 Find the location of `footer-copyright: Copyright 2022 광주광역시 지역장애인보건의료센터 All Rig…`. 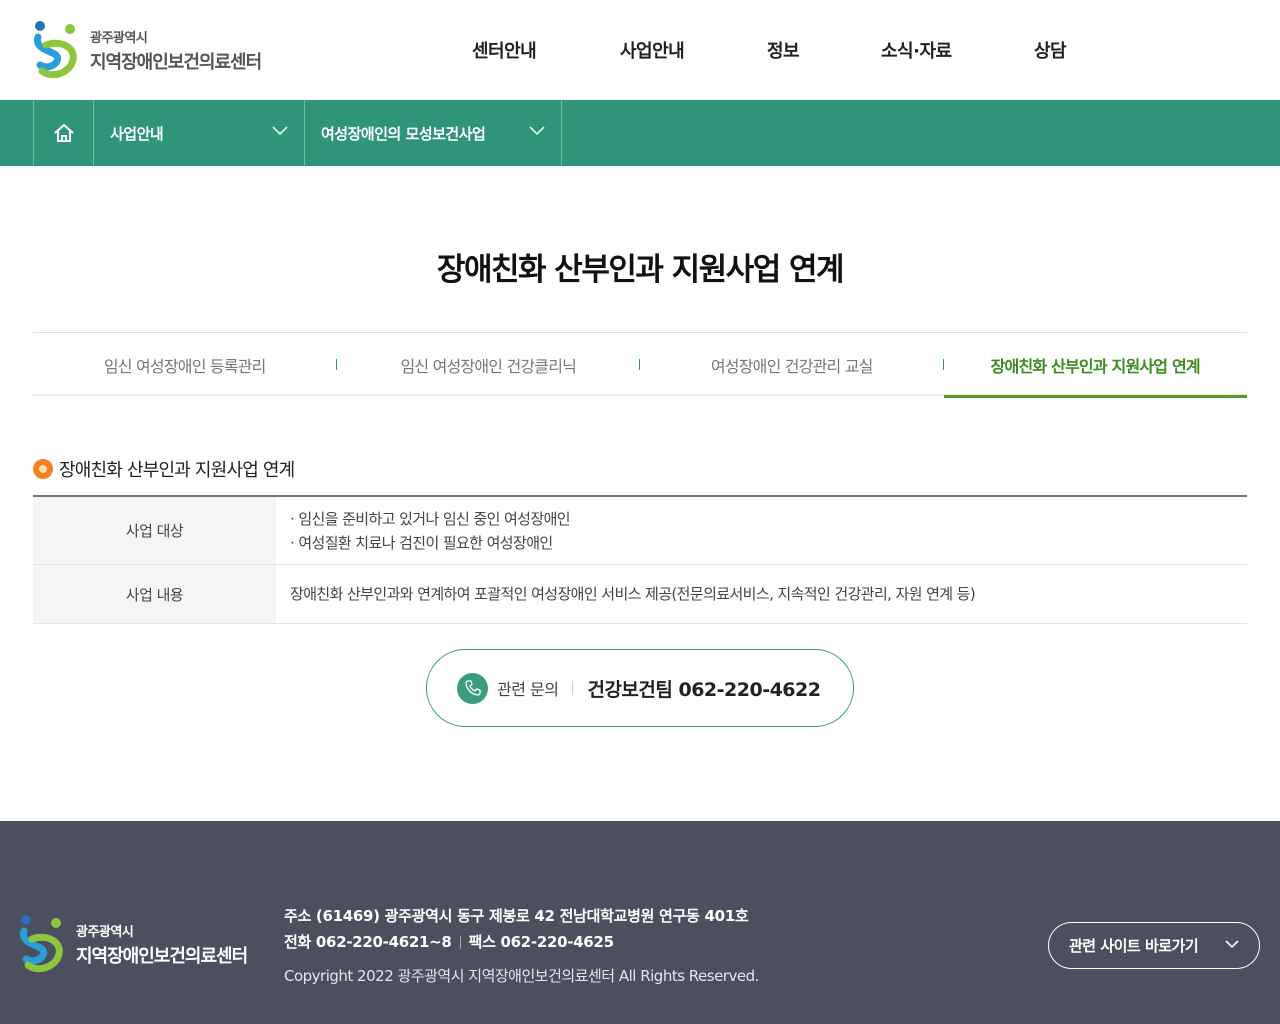

footer-copyright: Copyright 2022 광주광역시 지역장애인보건의료센터 All Rig… is located at coordinates (521, 976).